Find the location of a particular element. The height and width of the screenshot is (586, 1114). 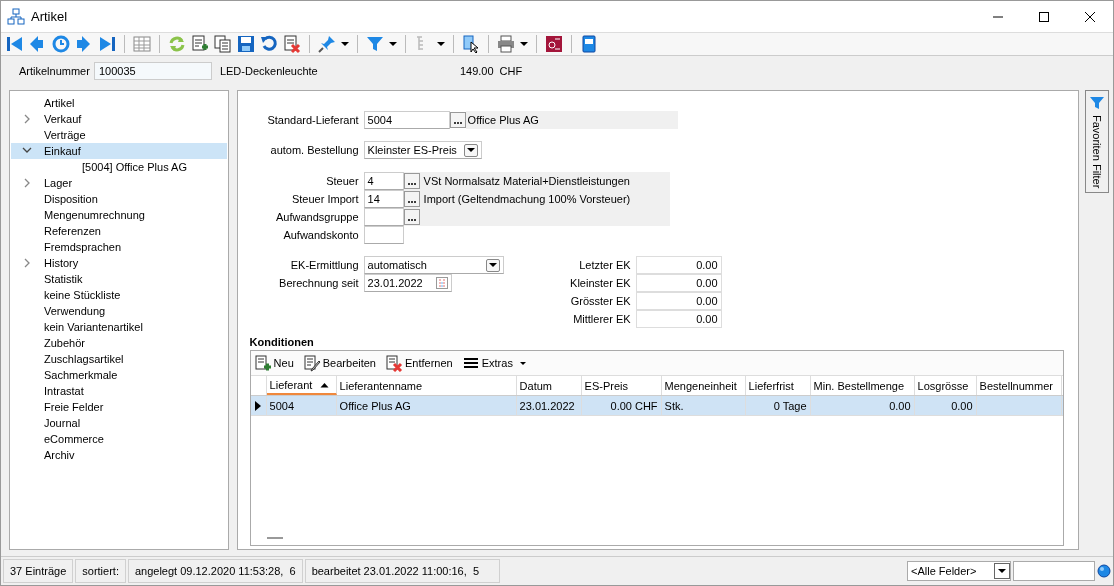

field-label: Steuer is located at coordinates (342, 181).